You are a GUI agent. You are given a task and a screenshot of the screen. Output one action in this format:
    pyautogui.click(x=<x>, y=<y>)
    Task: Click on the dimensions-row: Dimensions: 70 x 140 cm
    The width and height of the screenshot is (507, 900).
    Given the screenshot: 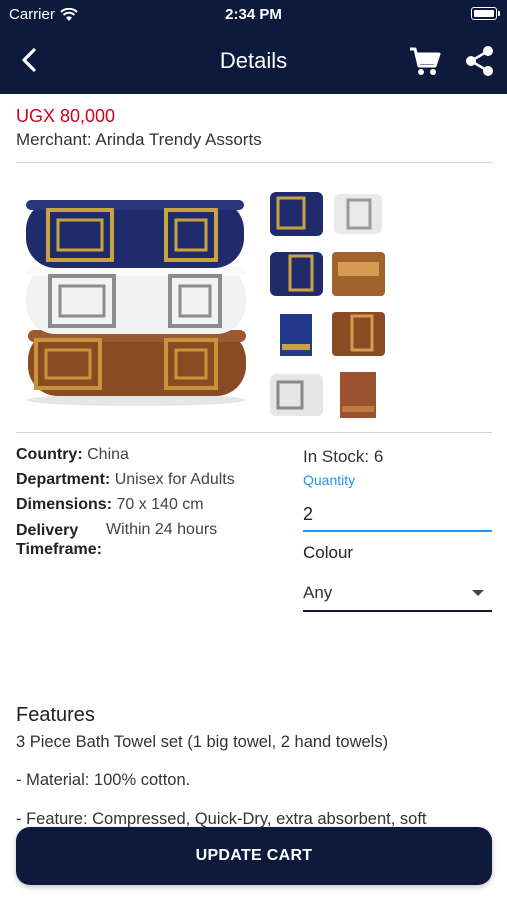 What is the action you would take?
    pyautogui.click(x=156, y=508)
    